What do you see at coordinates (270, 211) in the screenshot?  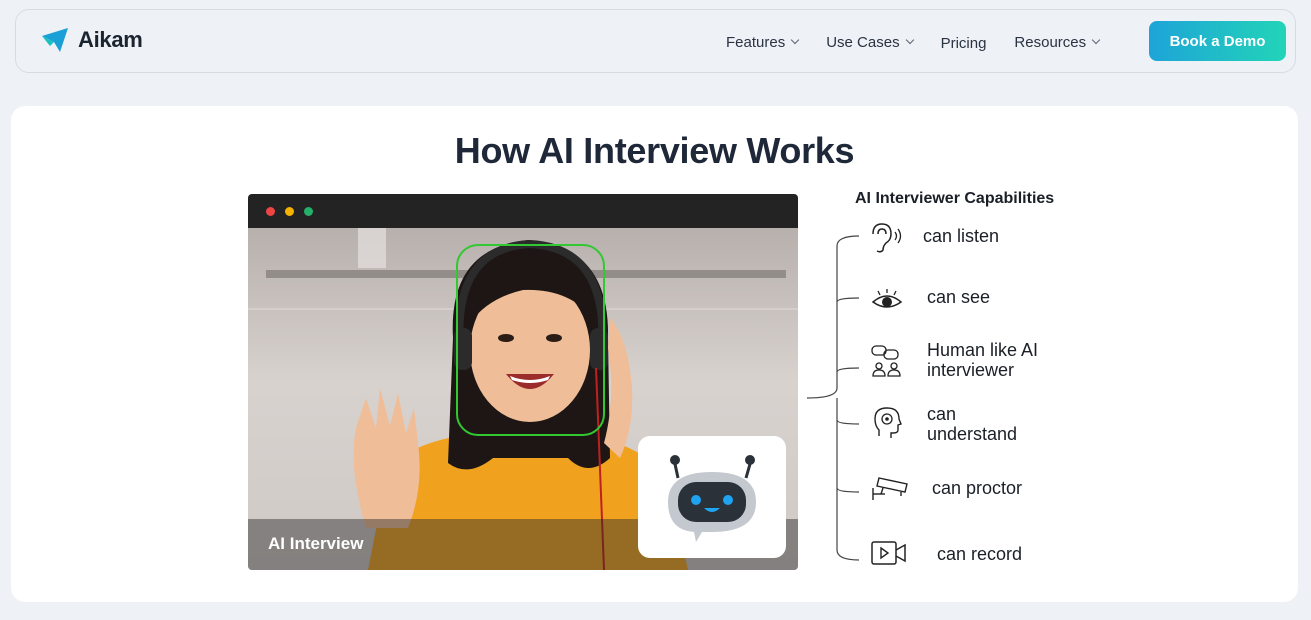 I see `close-dot-icon` at bounding box center [270, 211].